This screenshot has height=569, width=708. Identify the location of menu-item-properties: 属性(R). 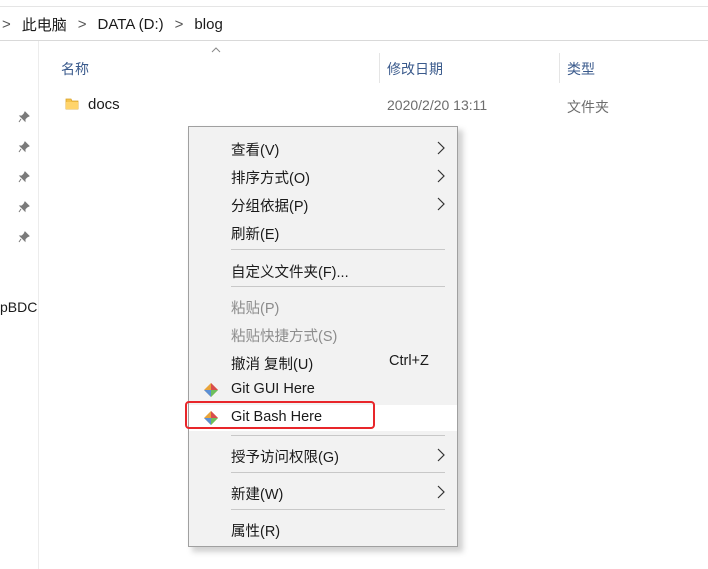
(323, 529).